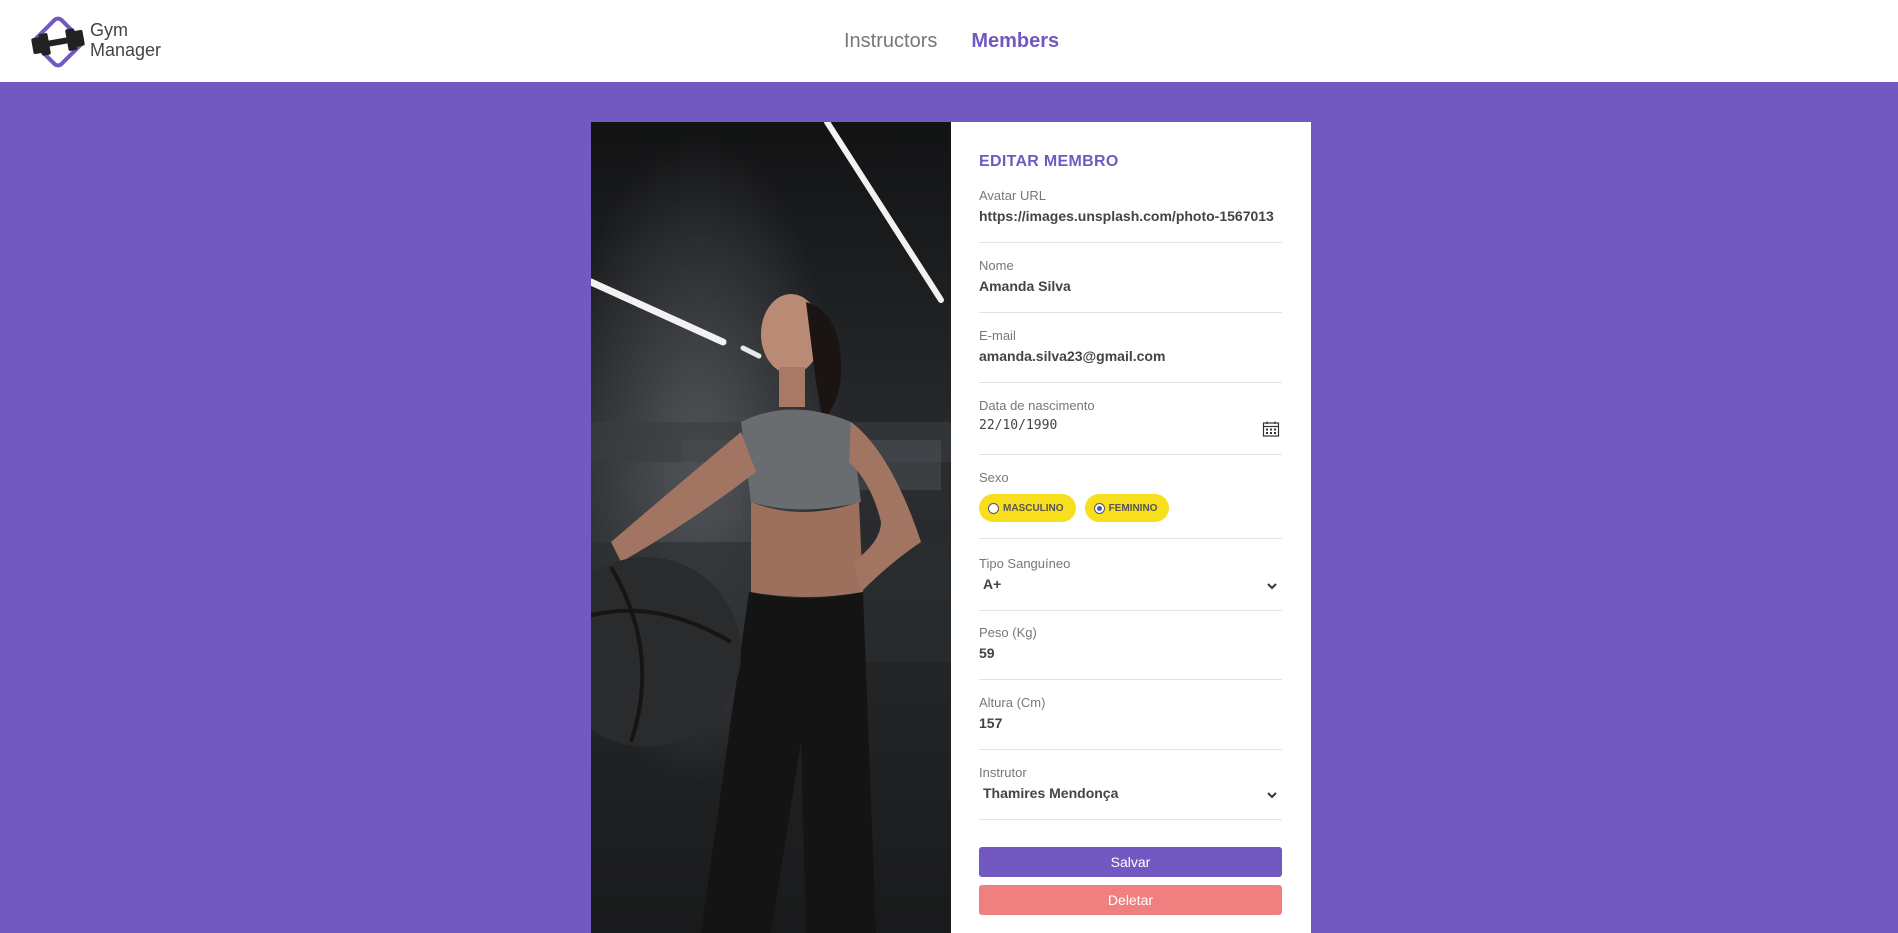 The height and width of the screenshot is (933, 1898). I want to click on blood-type-label: Tipo Sanguíneo, so click(1025, 563).